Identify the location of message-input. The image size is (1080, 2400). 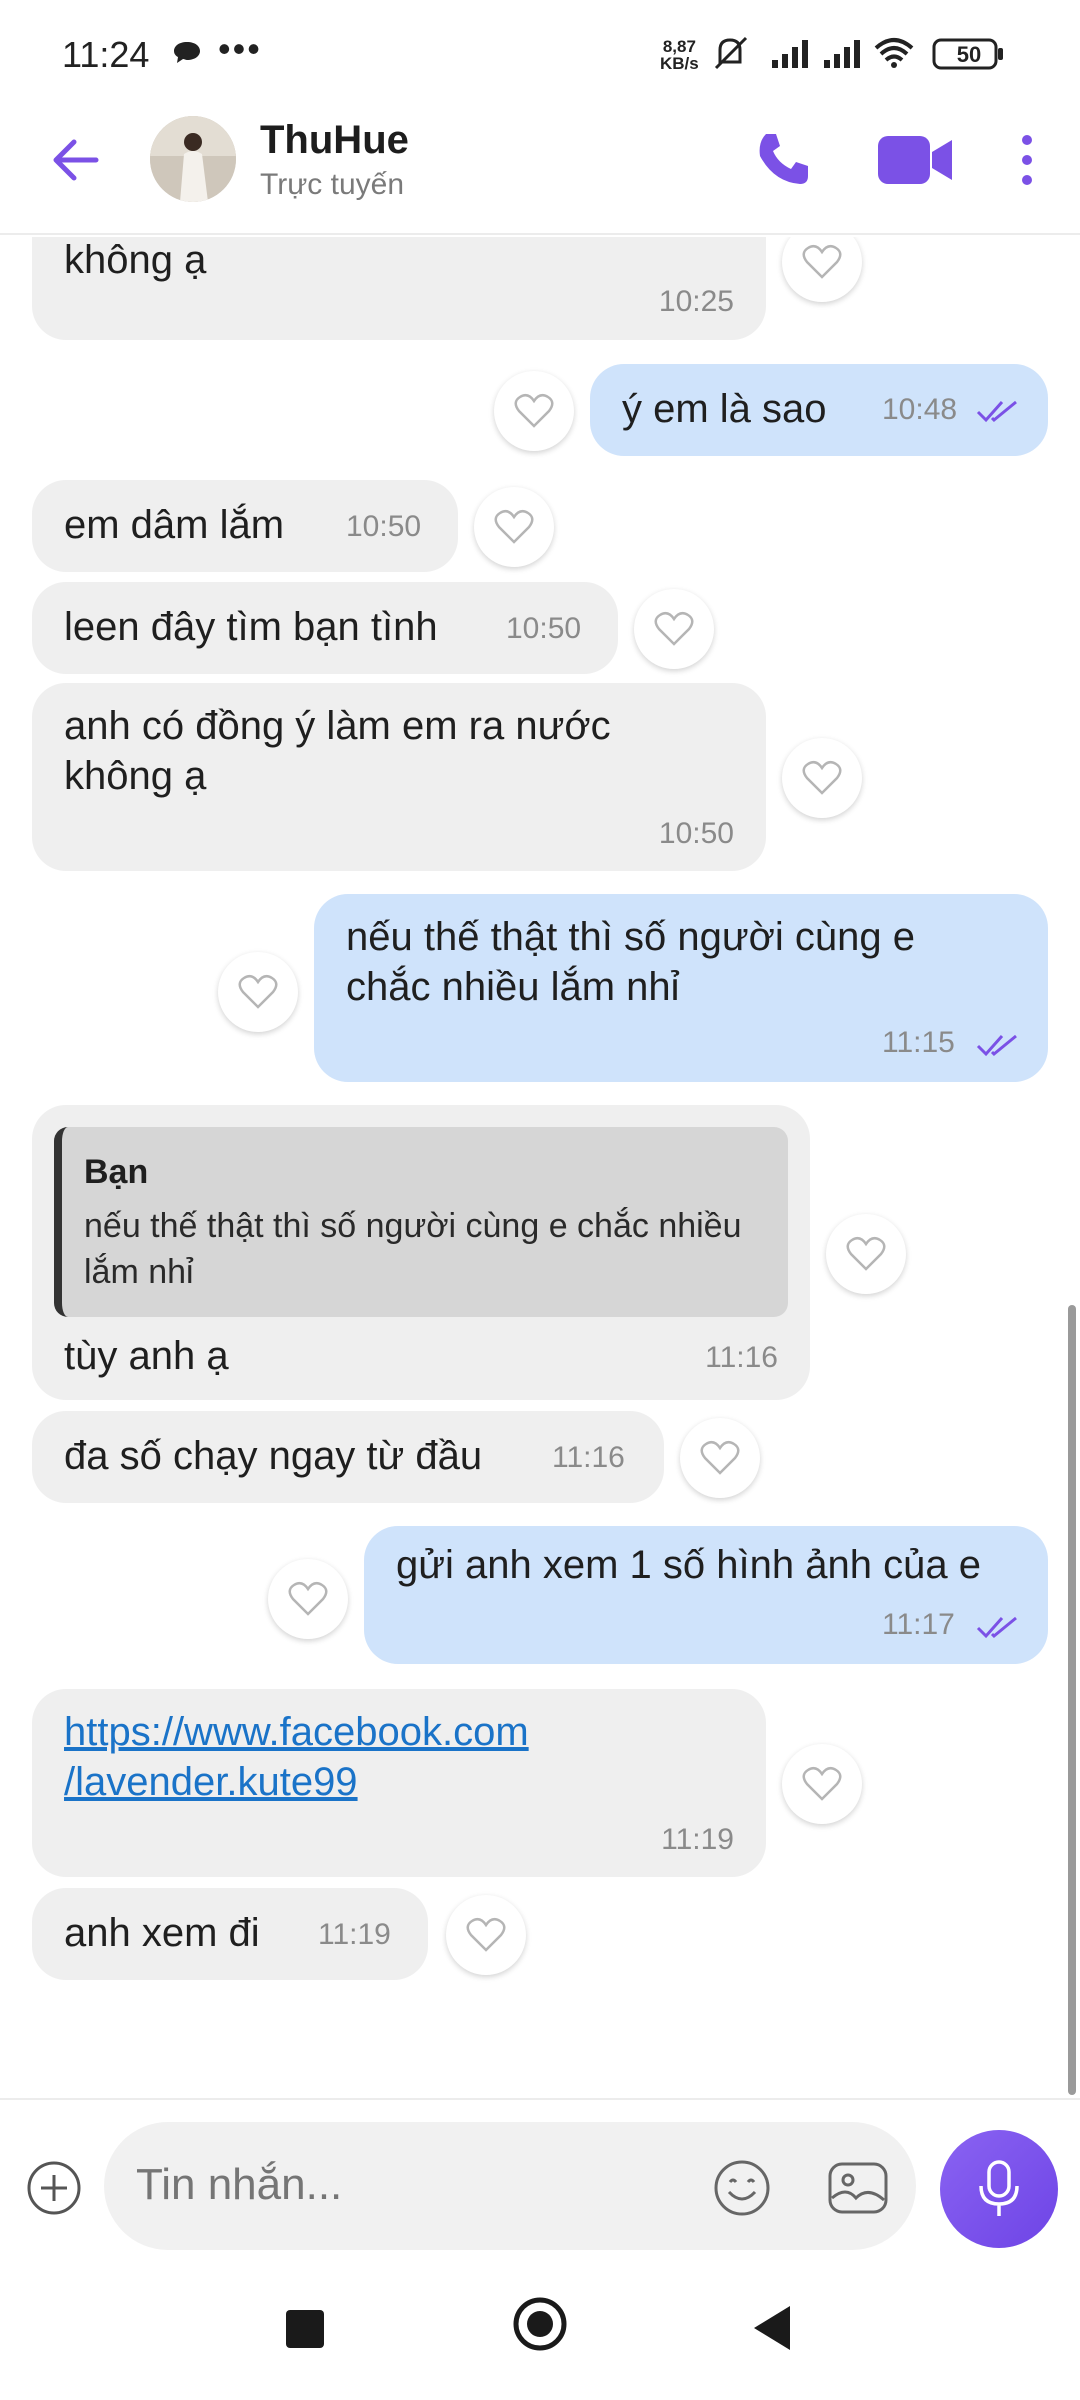
(396, 2185).